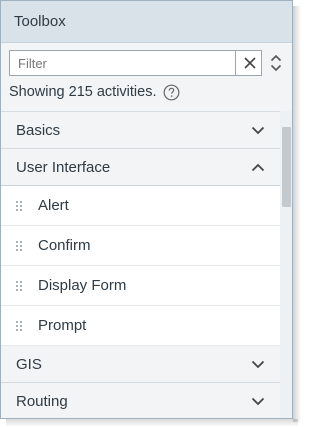  I want to click on category-gis: GIS, so click(140, 364).